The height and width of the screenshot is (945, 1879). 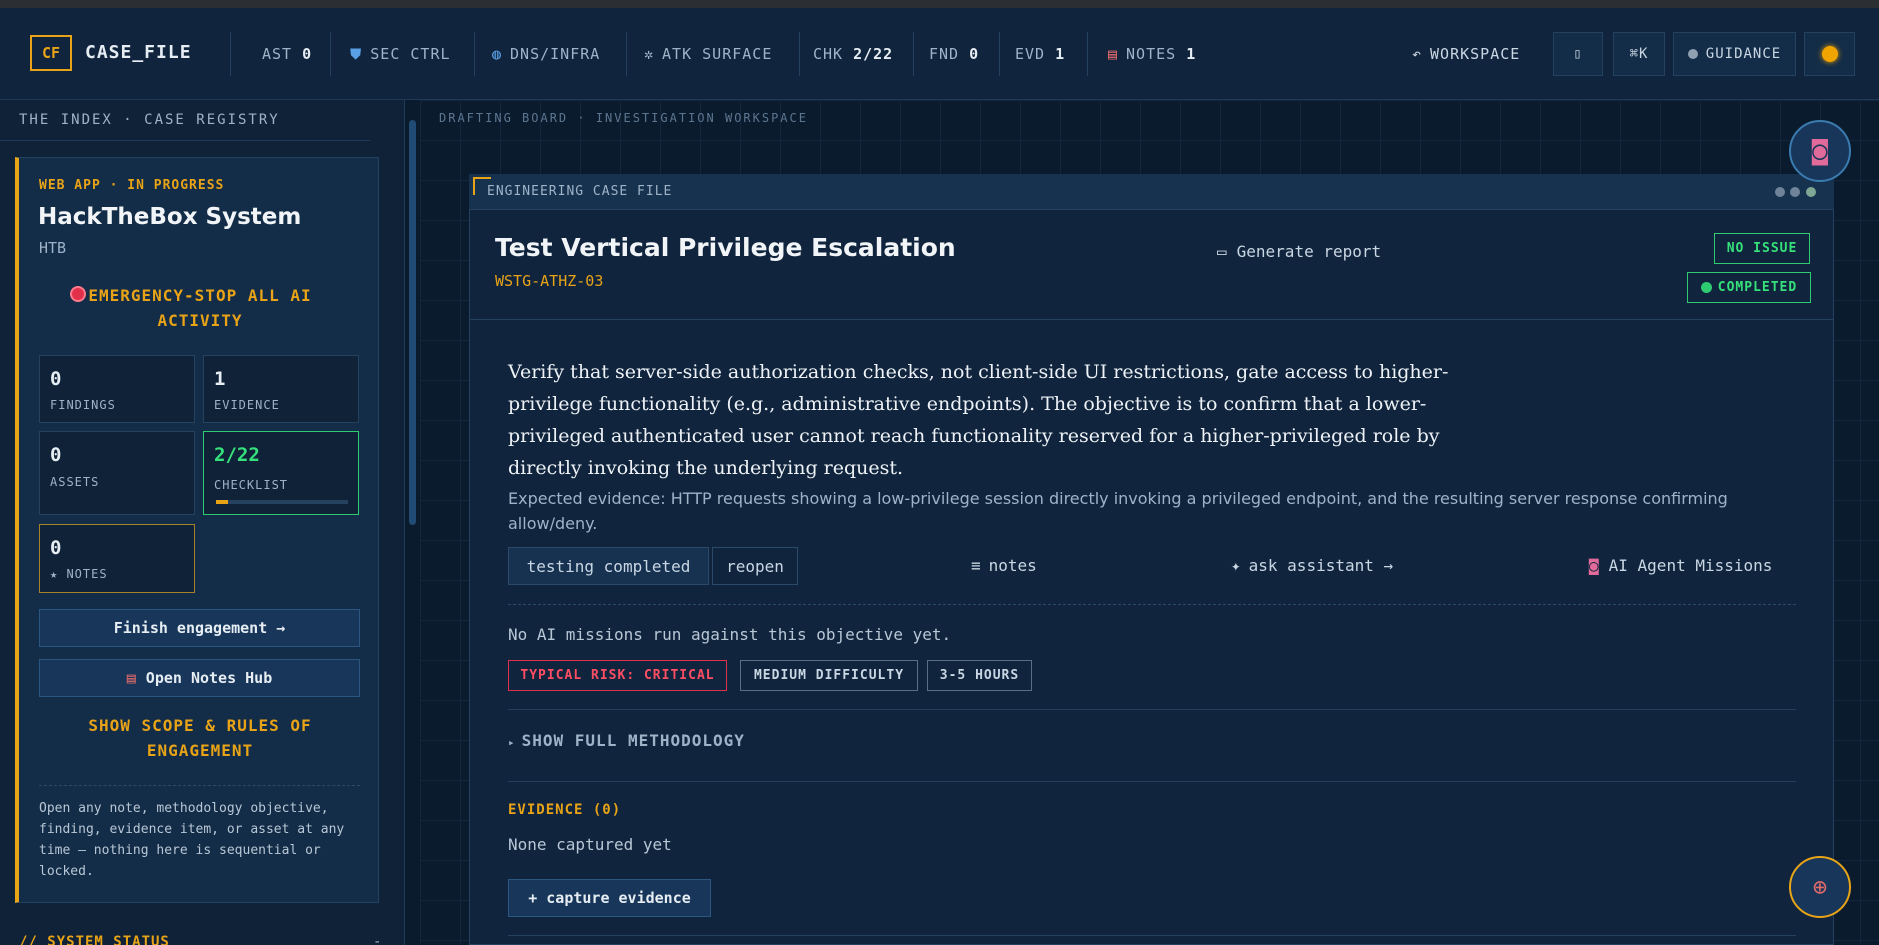 I want to click on guidance-button: GUIDANCE, so click(x=1734, y=54).